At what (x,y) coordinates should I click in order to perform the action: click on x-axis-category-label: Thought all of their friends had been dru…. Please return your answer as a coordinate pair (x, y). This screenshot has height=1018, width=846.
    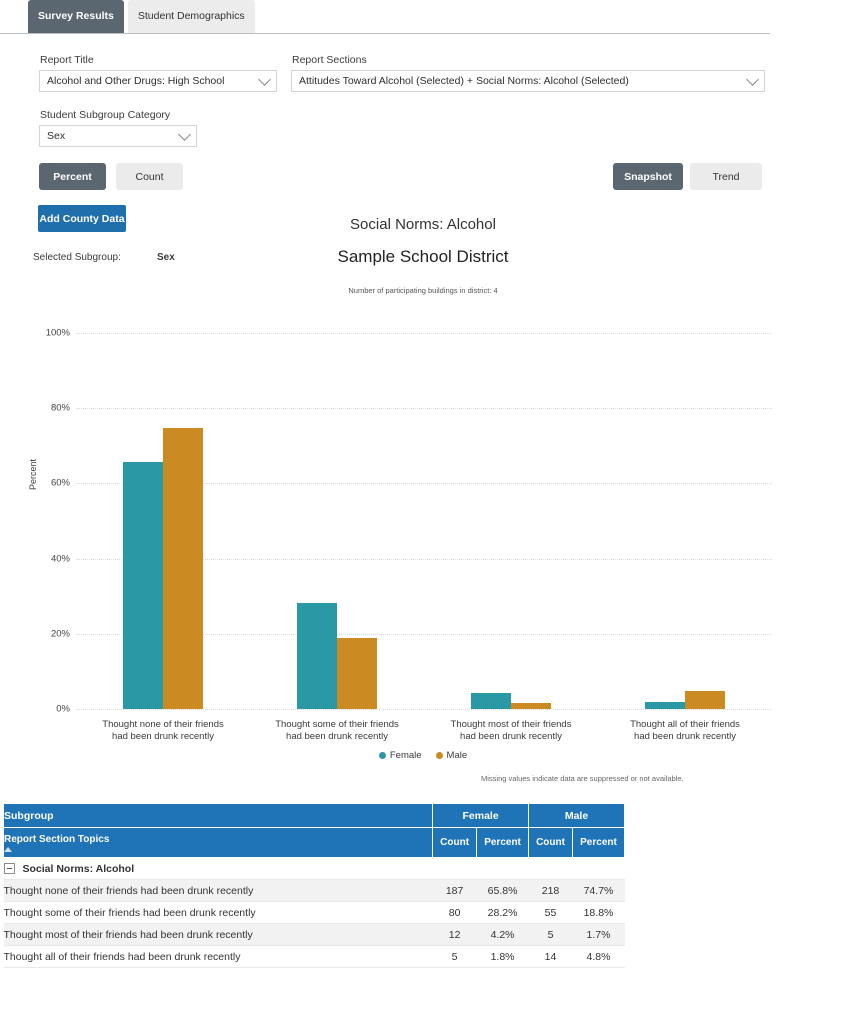
    Looking at the image, I should click on (685, 730).